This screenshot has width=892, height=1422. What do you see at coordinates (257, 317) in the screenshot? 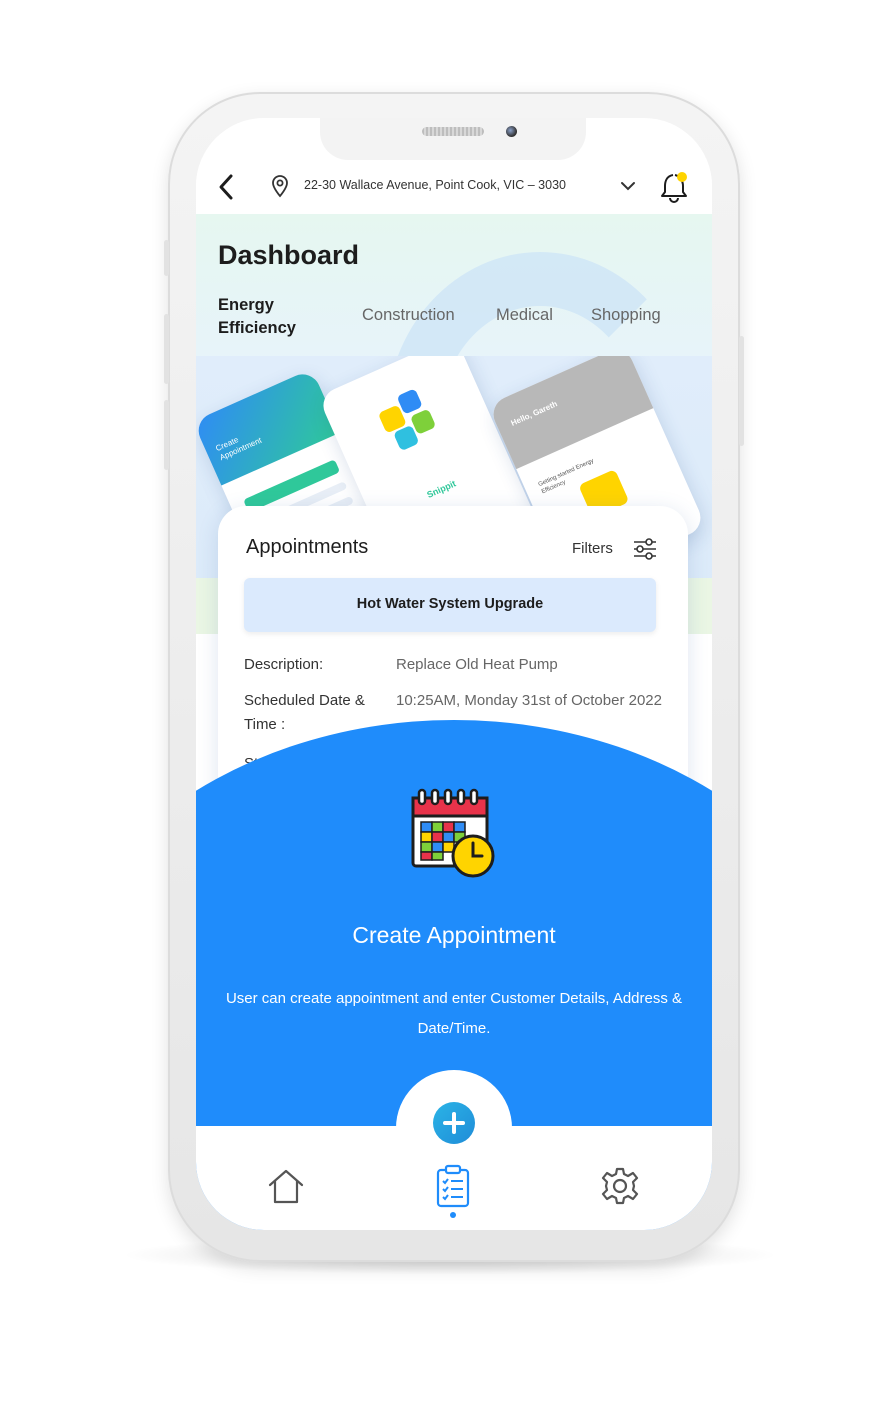
I see `tab-energy-efficiency: Energy Efficiency` at bounding box center [257, 317].